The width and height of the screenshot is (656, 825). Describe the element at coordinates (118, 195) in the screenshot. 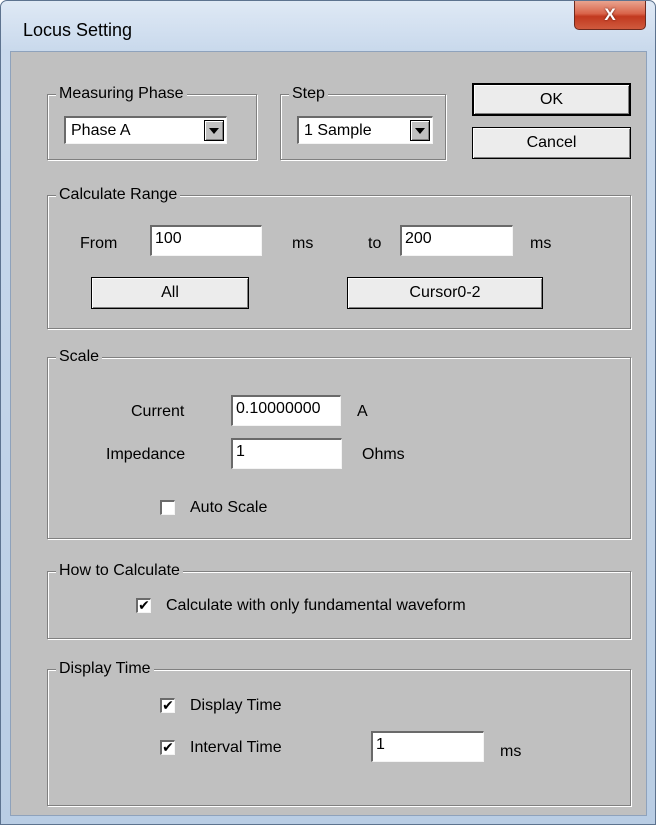

I see `calculate-range-group-label: Calculate Range` at that location.